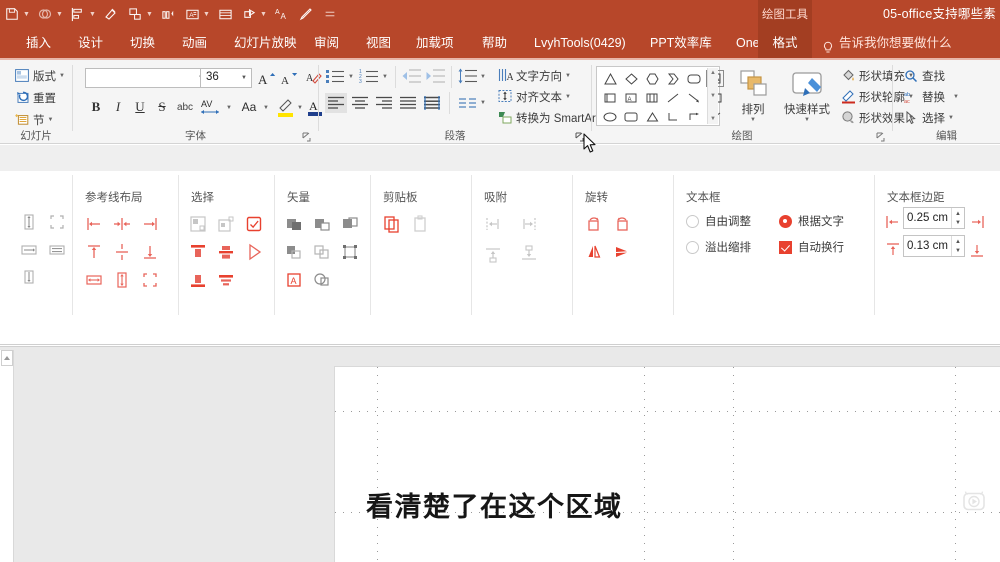 The height and width of the screenshot is (562, 1000). What do you see at coordinates (289, 78) in the screenshot?
I see `decrease-font-size-button: A` at bounding box center [289, 78].